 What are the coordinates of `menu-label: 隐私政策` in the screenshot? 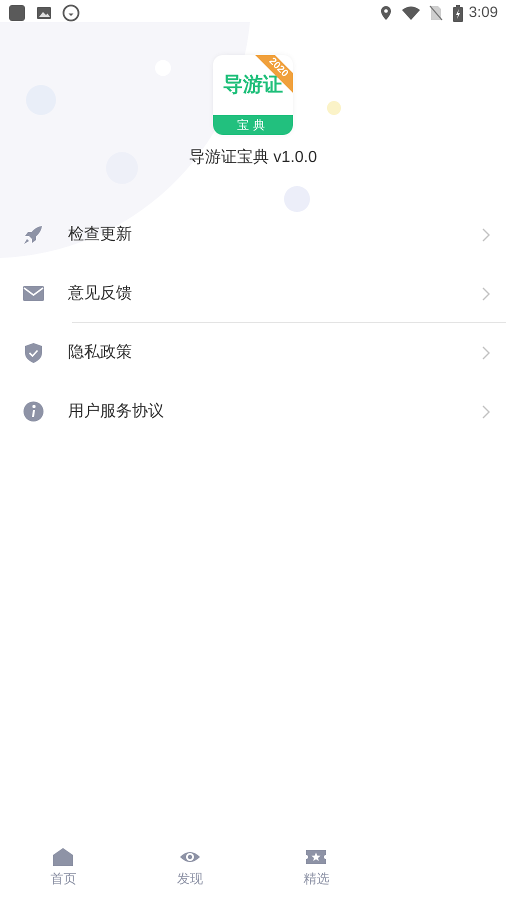 It's located at (100, 352).